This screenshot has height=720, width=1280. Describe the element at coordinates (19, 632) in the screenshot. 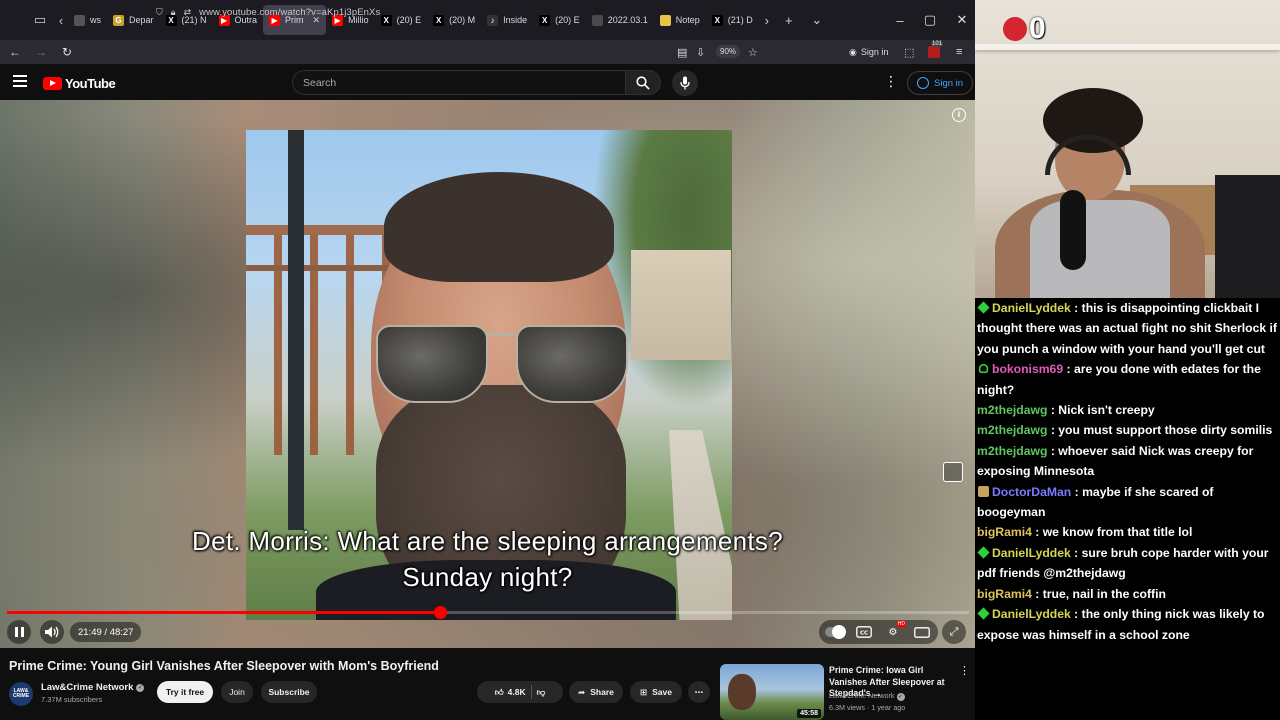

I see `pause-button` at that location.